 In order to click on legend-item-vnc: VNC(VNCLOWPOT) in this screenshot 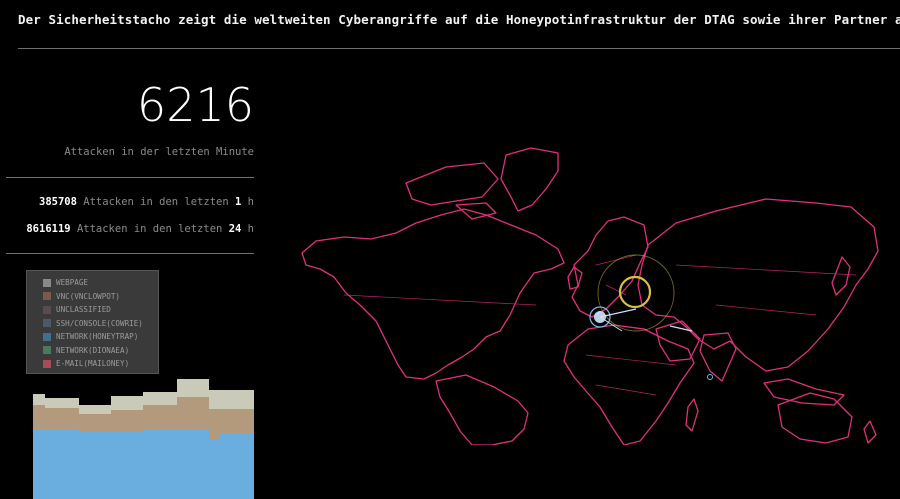, I will do `click(100, 297)`.